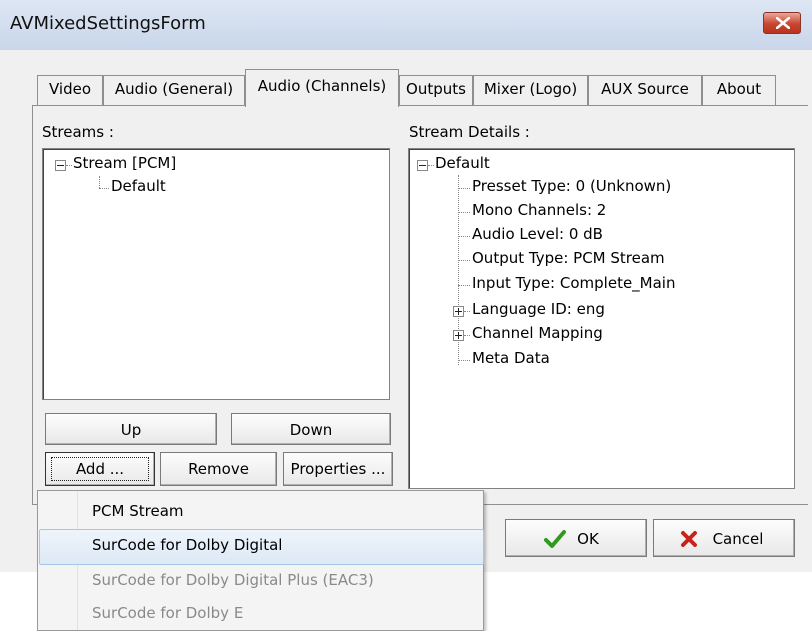 Image resolution: width=812 pixels, height=631 pixels. Describe the element at coordinates (537, 333) in the screenshot. I see `detail-channel-mapping: Channel Mapping` at that location.